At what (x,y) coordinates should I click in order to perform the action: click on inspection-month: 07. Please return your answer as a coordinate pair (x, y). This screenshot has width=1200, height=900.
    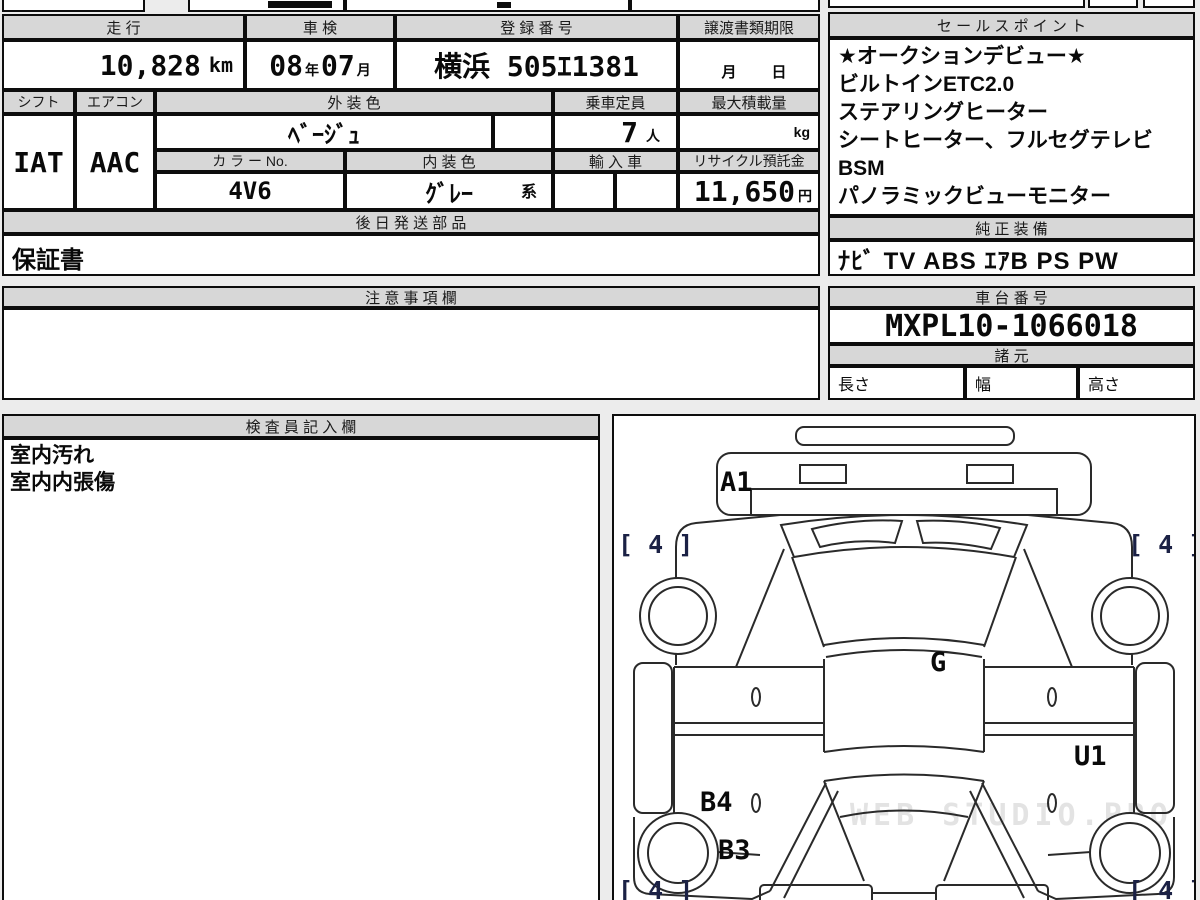
    Looking at the image, I should click on (338, 65).